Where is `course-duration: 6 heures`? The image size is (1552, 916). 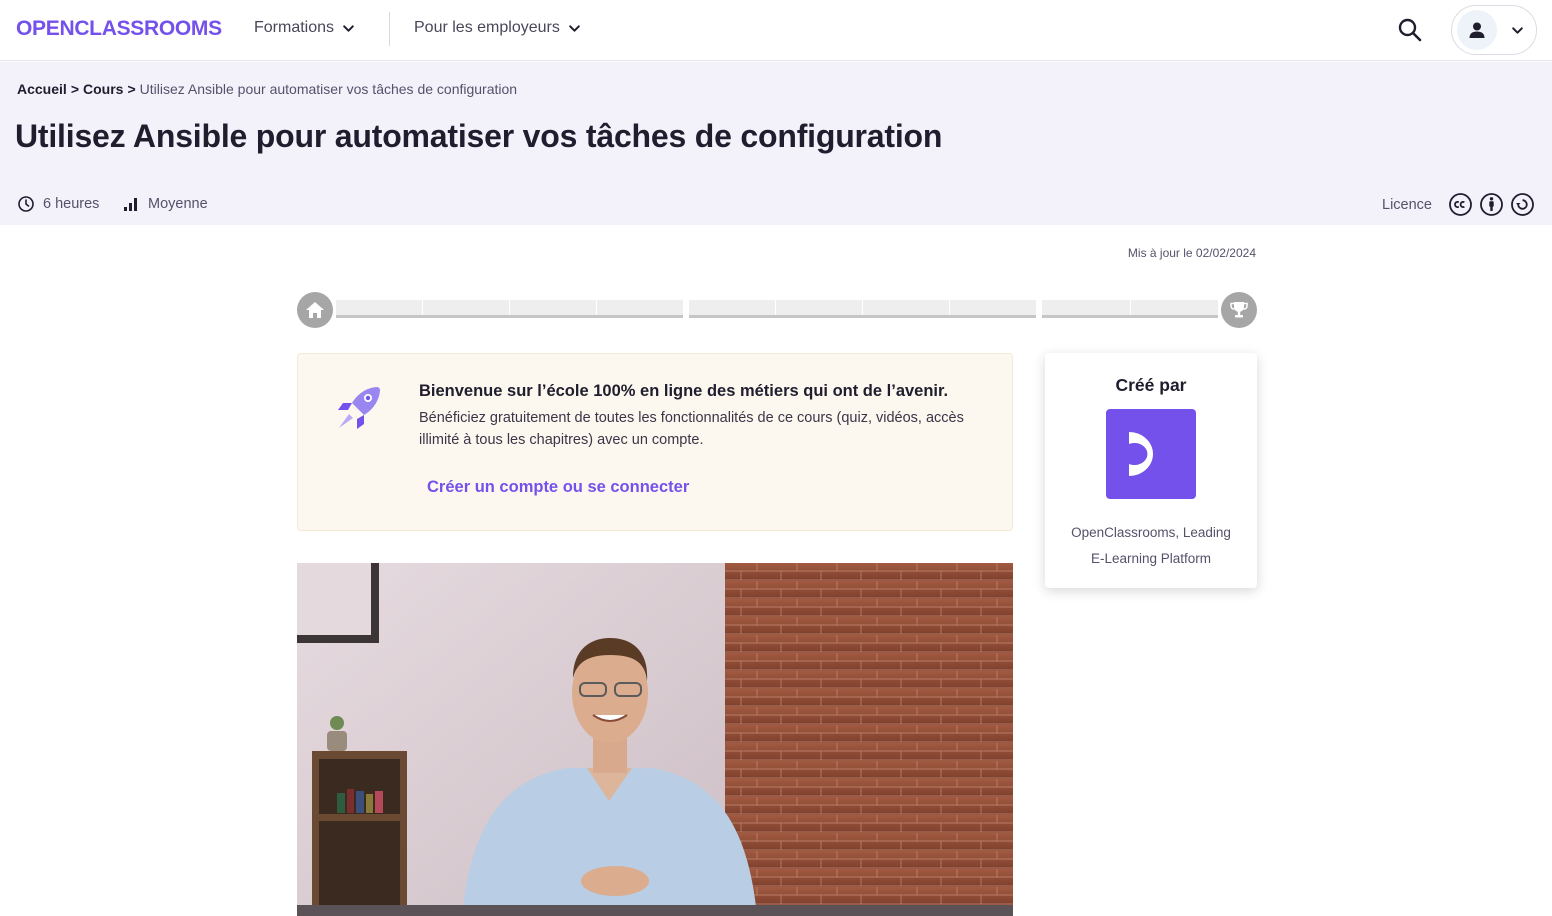
course-duration: 6 heures is located at coordinates (58, 204).